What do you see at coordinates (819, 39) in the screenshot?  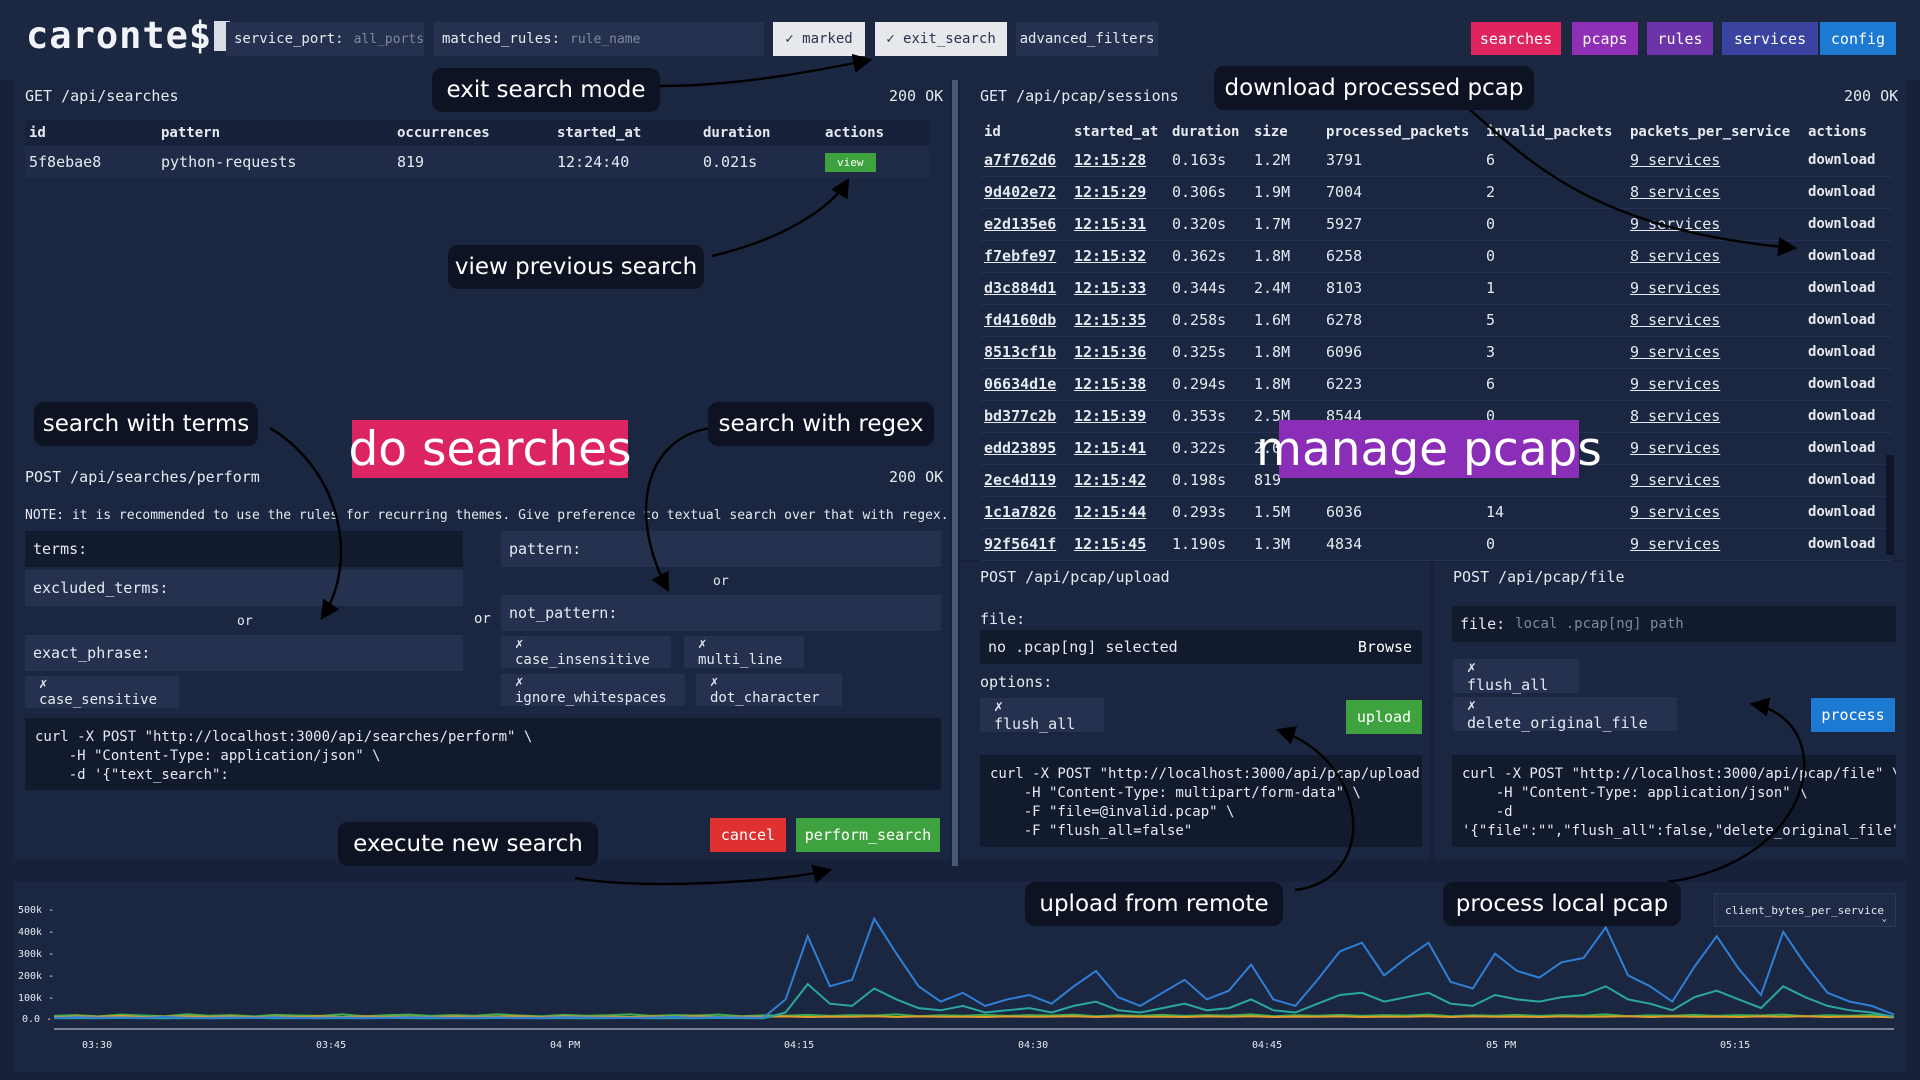 I see `marked-toggle: ✓ marked` at bounding box center [819, 39].